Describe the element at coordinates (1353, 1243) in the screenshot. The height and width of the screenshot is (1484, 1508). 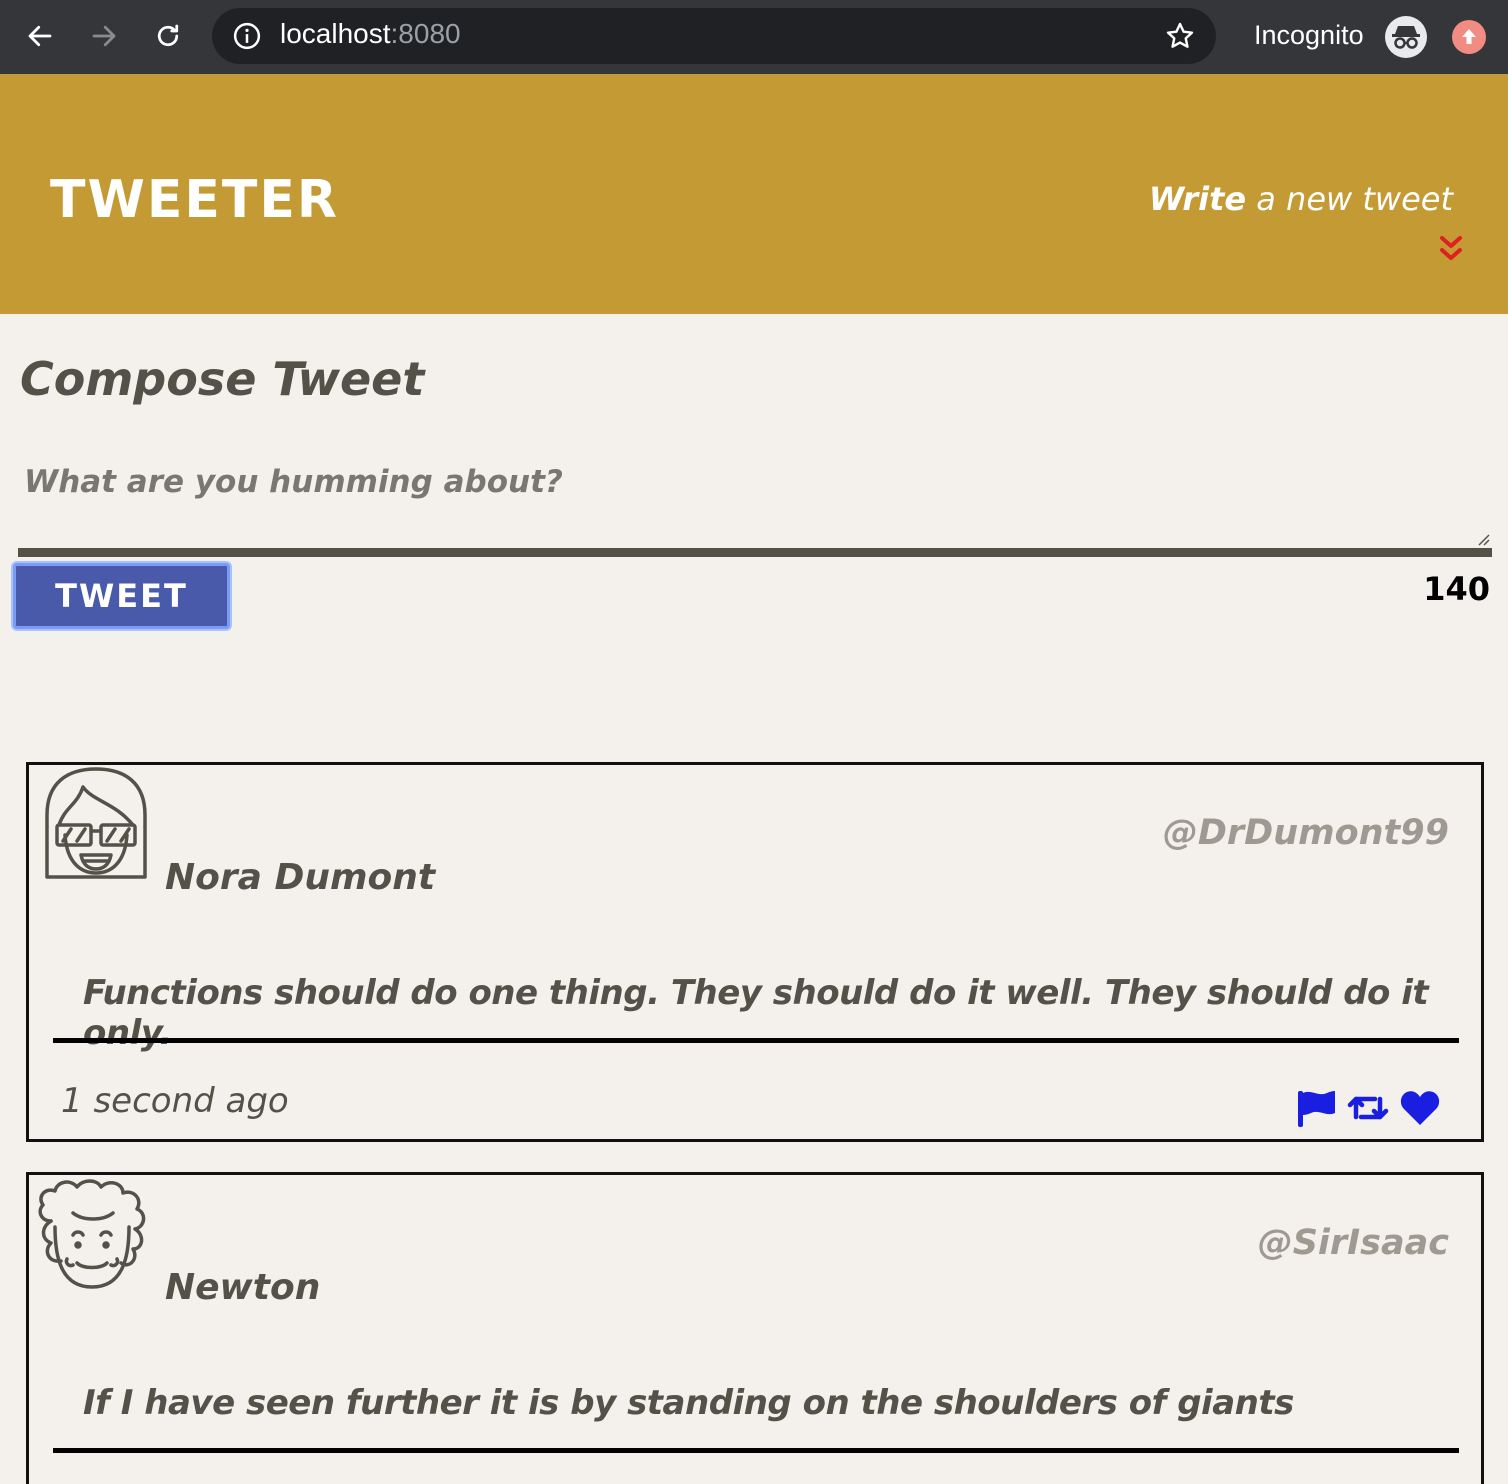
I see `tweet-author-handle: @SirIsaac` at that location.